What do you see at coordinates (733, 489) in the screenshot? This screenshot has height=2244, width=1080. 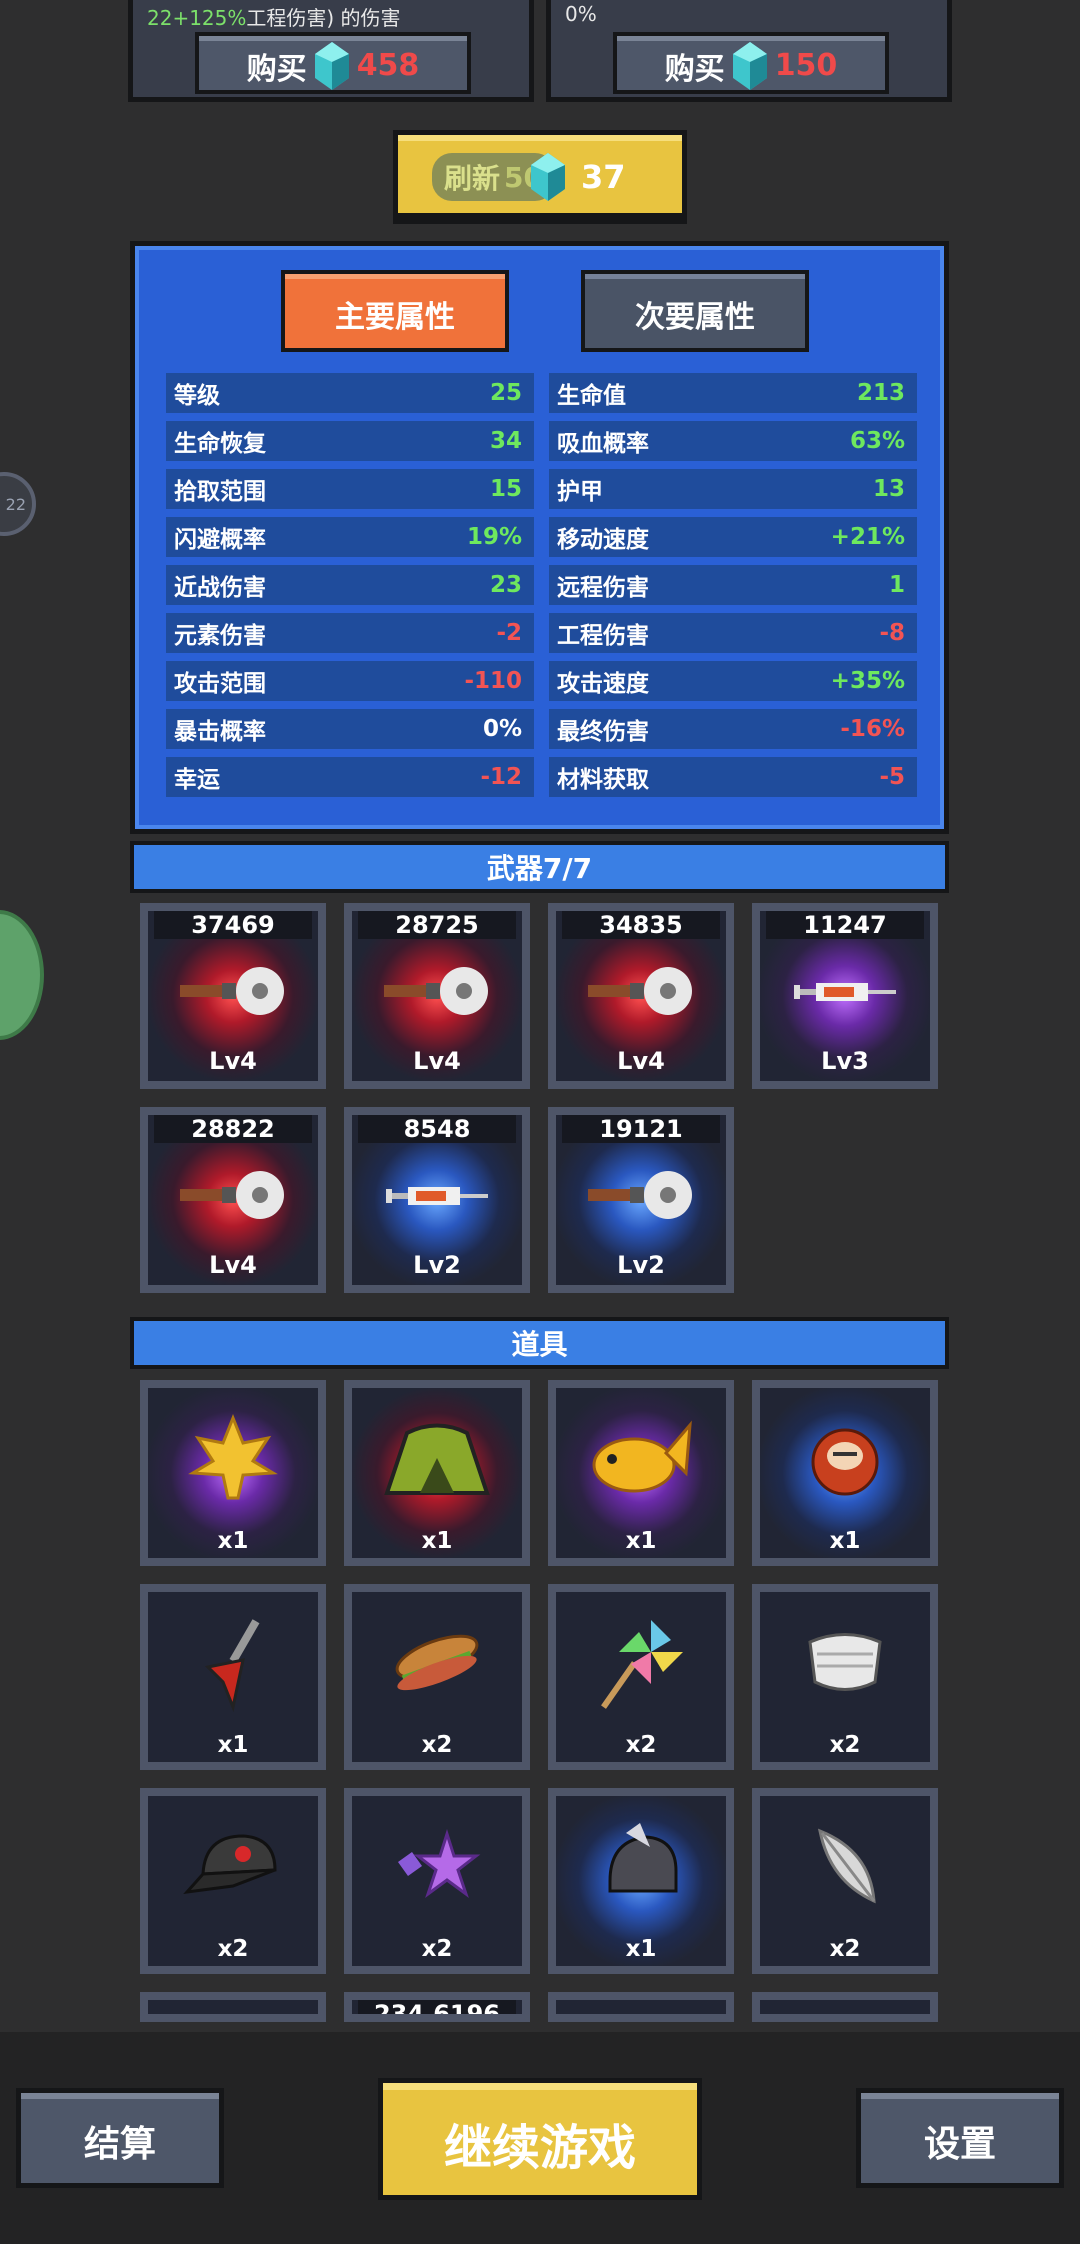 I see `stat-row: 护甲 13` at bounding box center [733, 489].